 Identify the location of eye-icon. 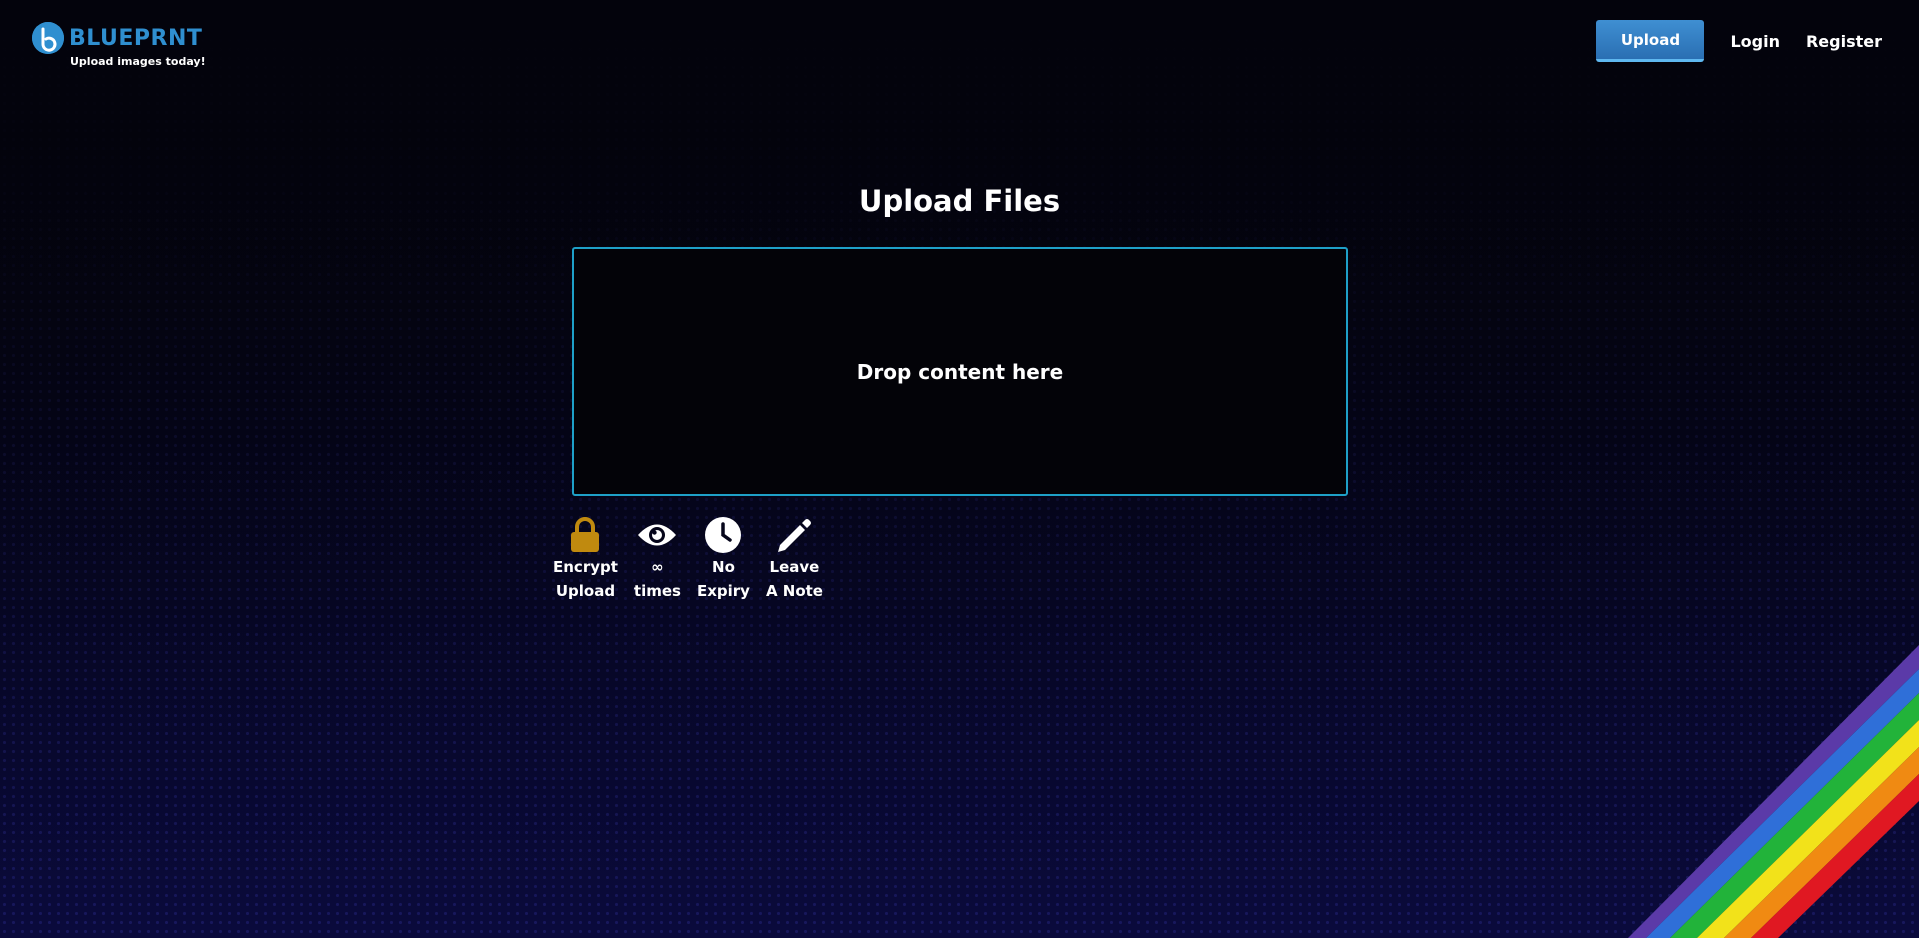
(657, 535).